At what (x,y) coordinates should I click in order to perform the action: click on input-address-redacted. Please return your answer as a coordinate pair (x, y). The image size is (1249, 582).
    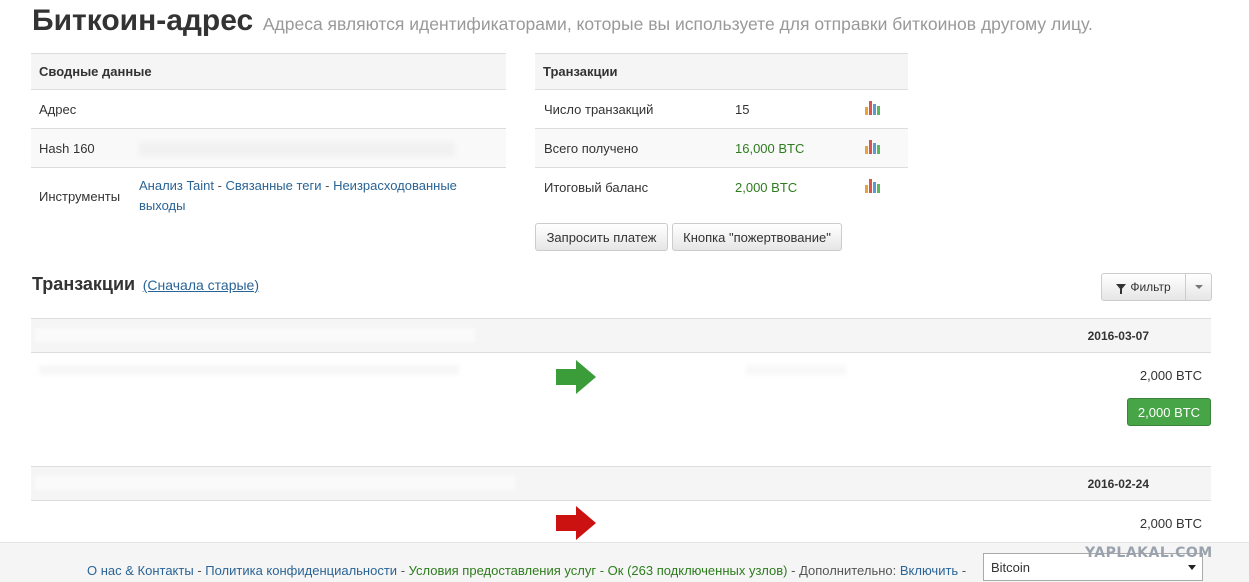
    Looking at the image, I should click on (249, 370).